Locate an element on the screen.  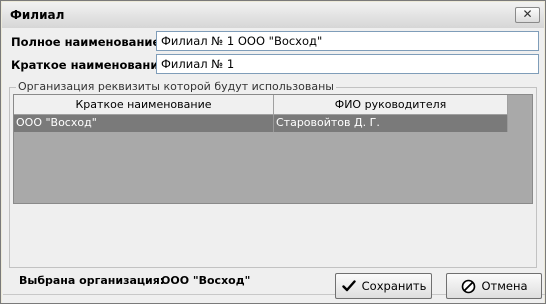
close-icon: ✕ is located at coordinates (527, 14).